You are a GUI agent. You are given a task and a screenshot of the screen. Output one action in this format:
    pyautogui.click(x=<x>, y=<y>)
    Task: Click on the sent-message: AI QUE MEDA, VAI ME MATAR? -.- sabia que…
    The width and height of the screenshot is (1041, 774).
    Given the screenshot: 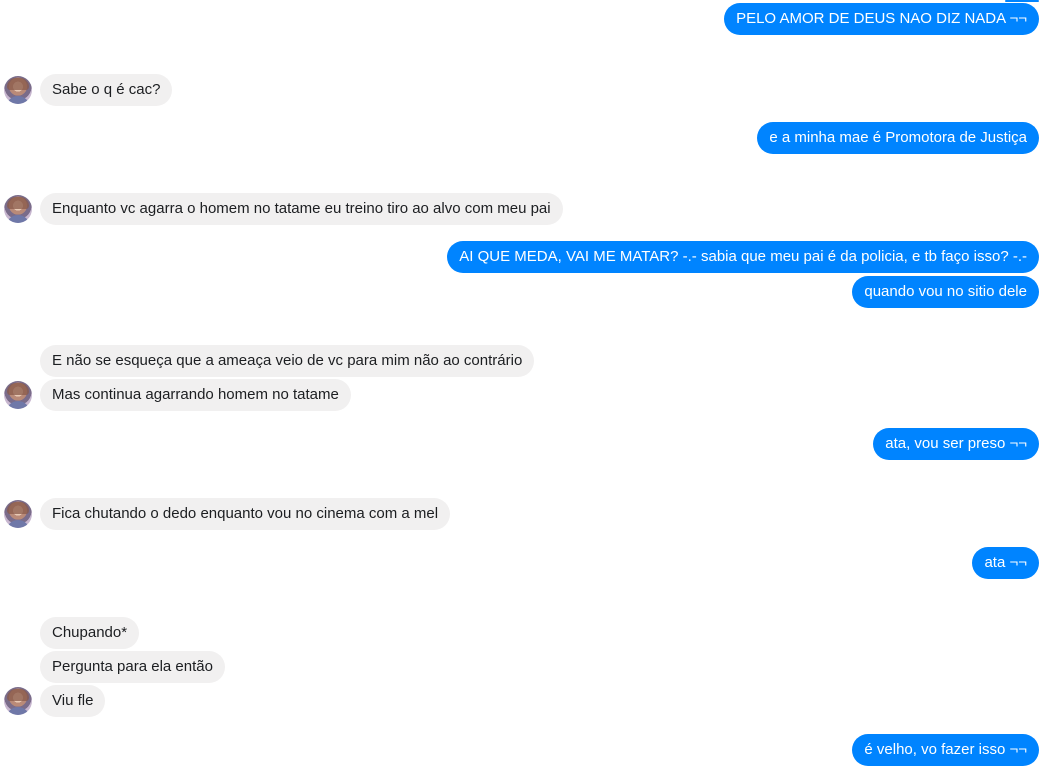 What is the action you would take?
    pyautogui.click(x=743, y=257)
    